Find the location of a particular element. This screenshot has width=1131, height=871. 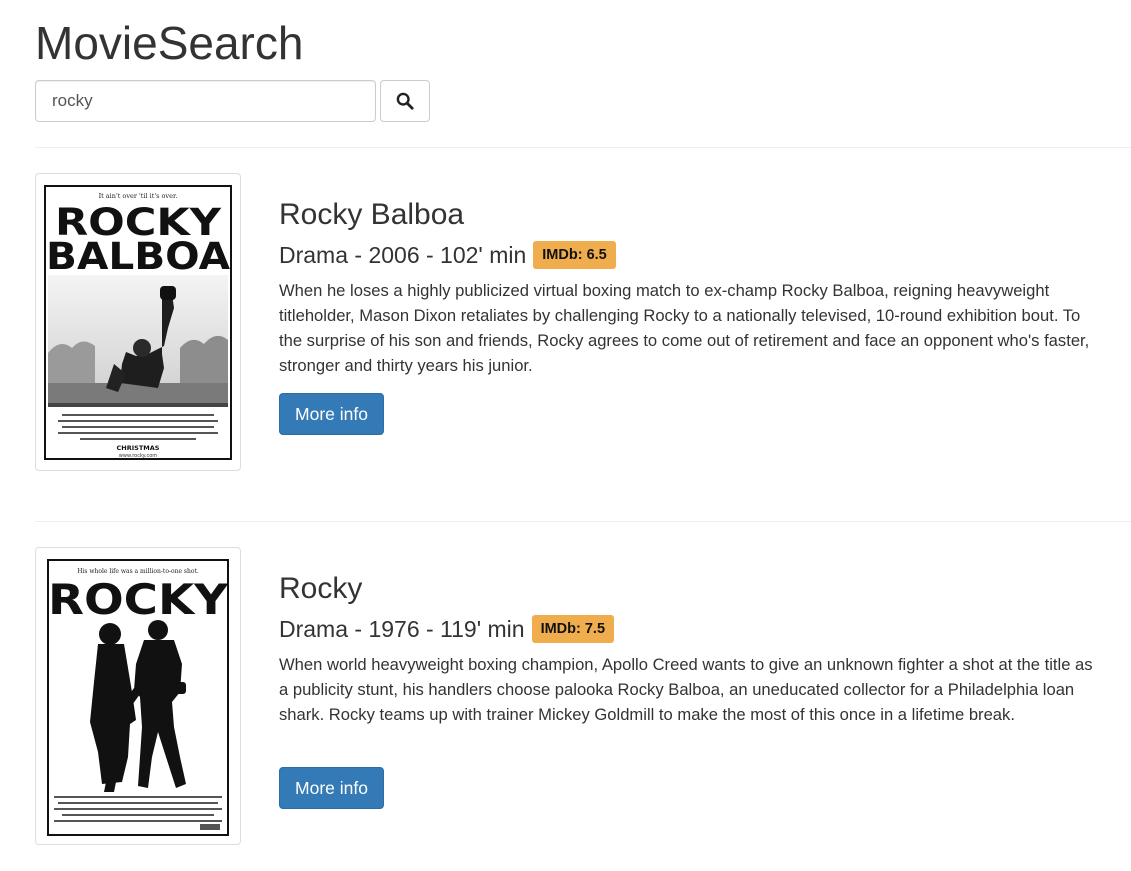

imdb-rating-badge: IMDb: 6.5 is located at coordinates (574, 255).